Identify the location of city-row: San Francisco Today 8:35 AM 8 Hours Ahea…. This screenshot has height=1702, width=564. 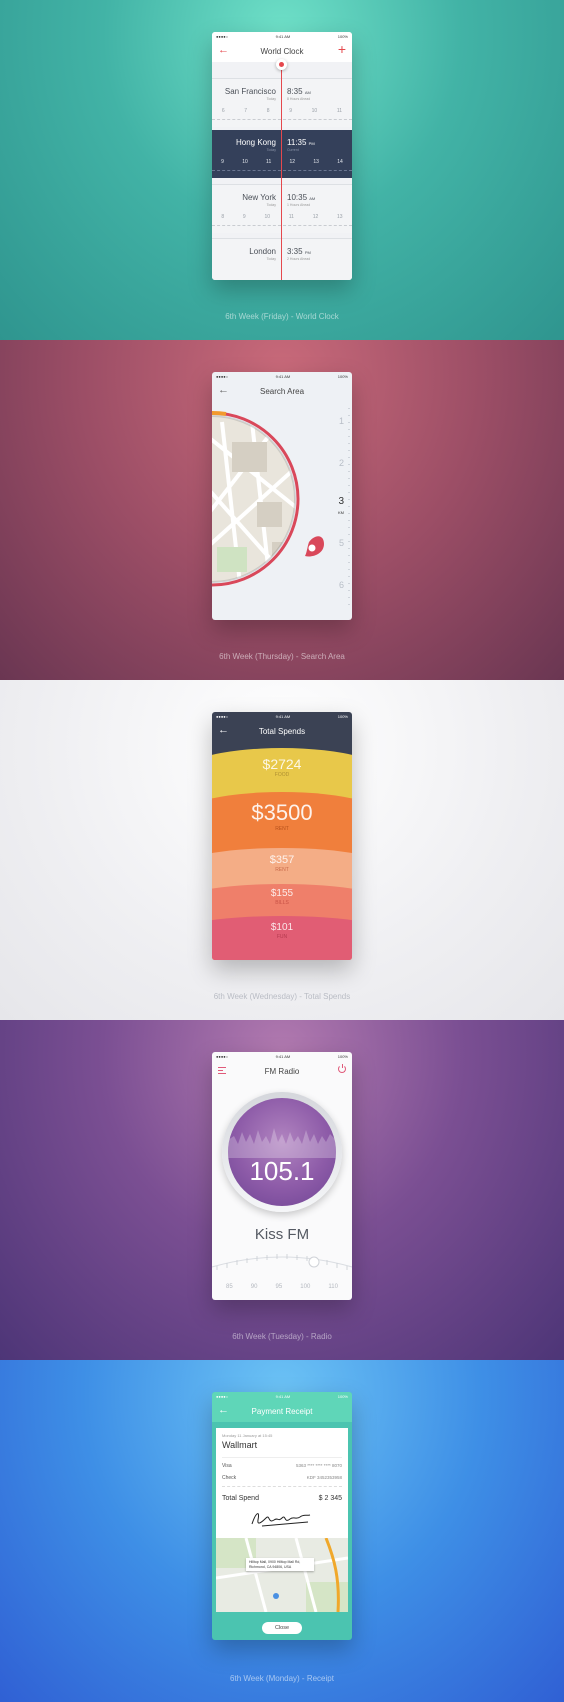
(282, 102).